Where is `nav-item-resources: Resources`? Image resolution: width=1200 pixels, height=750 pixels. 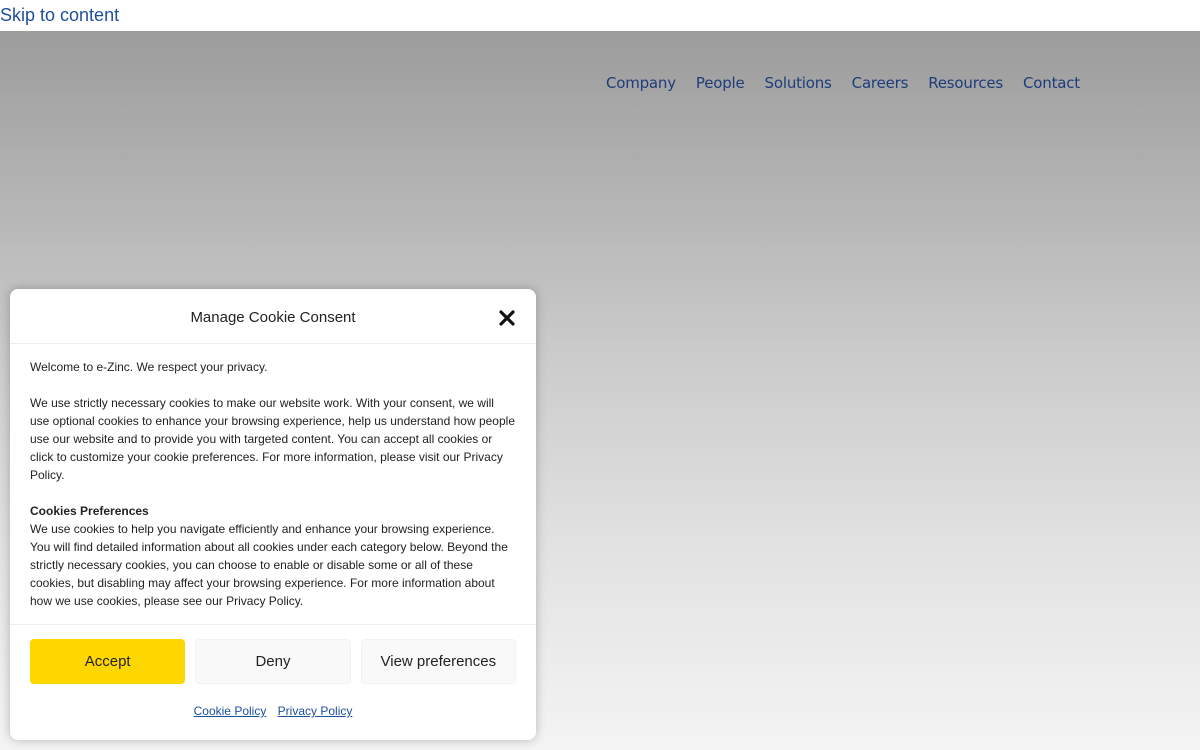
nav-item-resources: Resources is located at coordinates (965, 83).